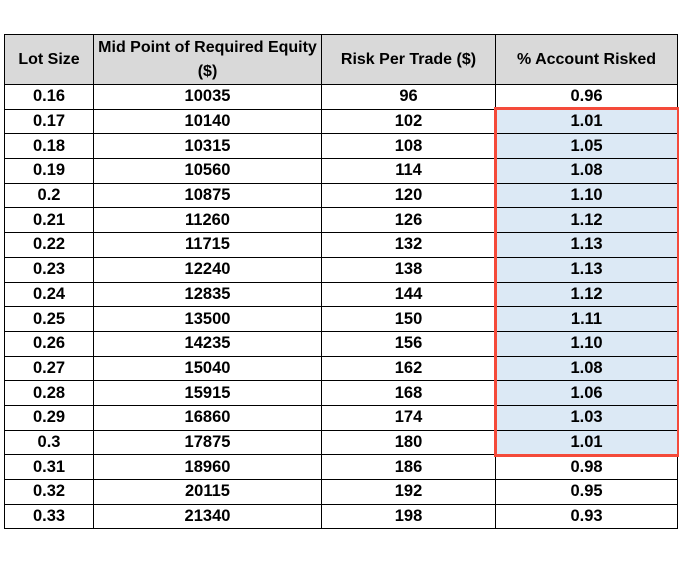 This screenshot has width=679, height=571. I want to click on cell-risk-per-trade: 156, so click(408, 343).